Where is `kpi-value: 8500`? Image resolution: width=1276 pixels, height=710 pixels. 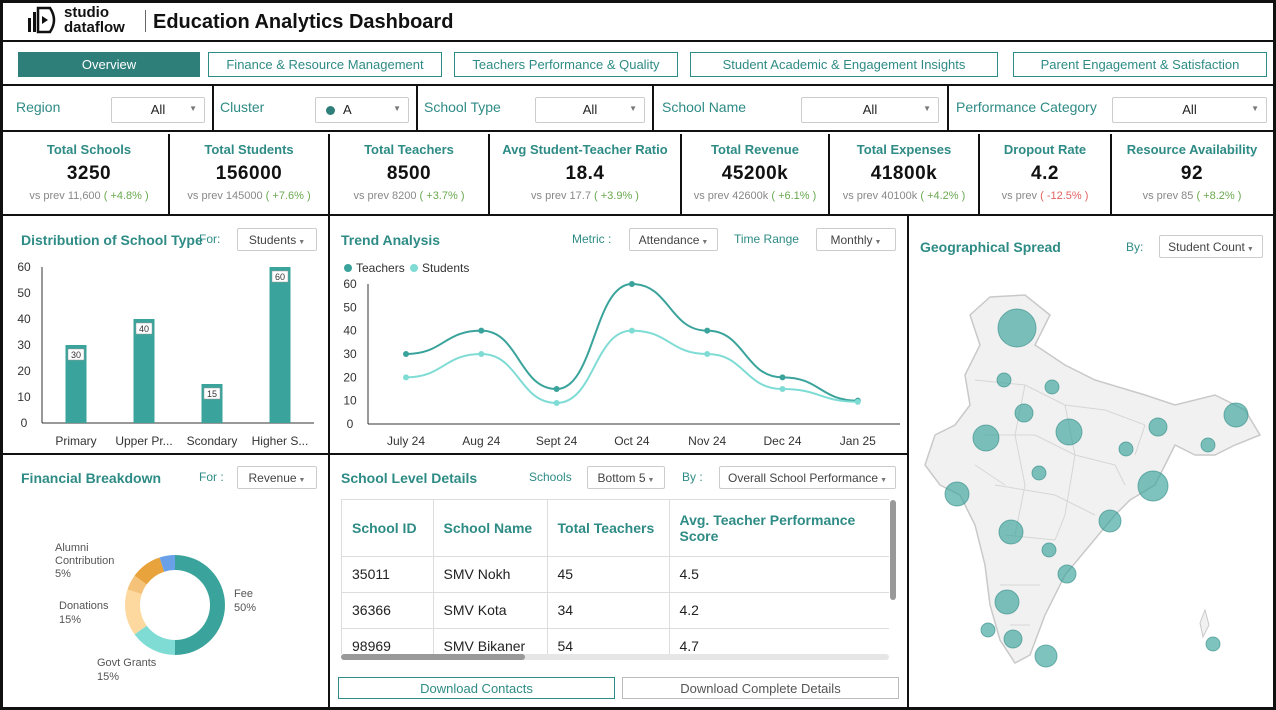
kpi-value: 8500 is located at coordinates (409, 173).